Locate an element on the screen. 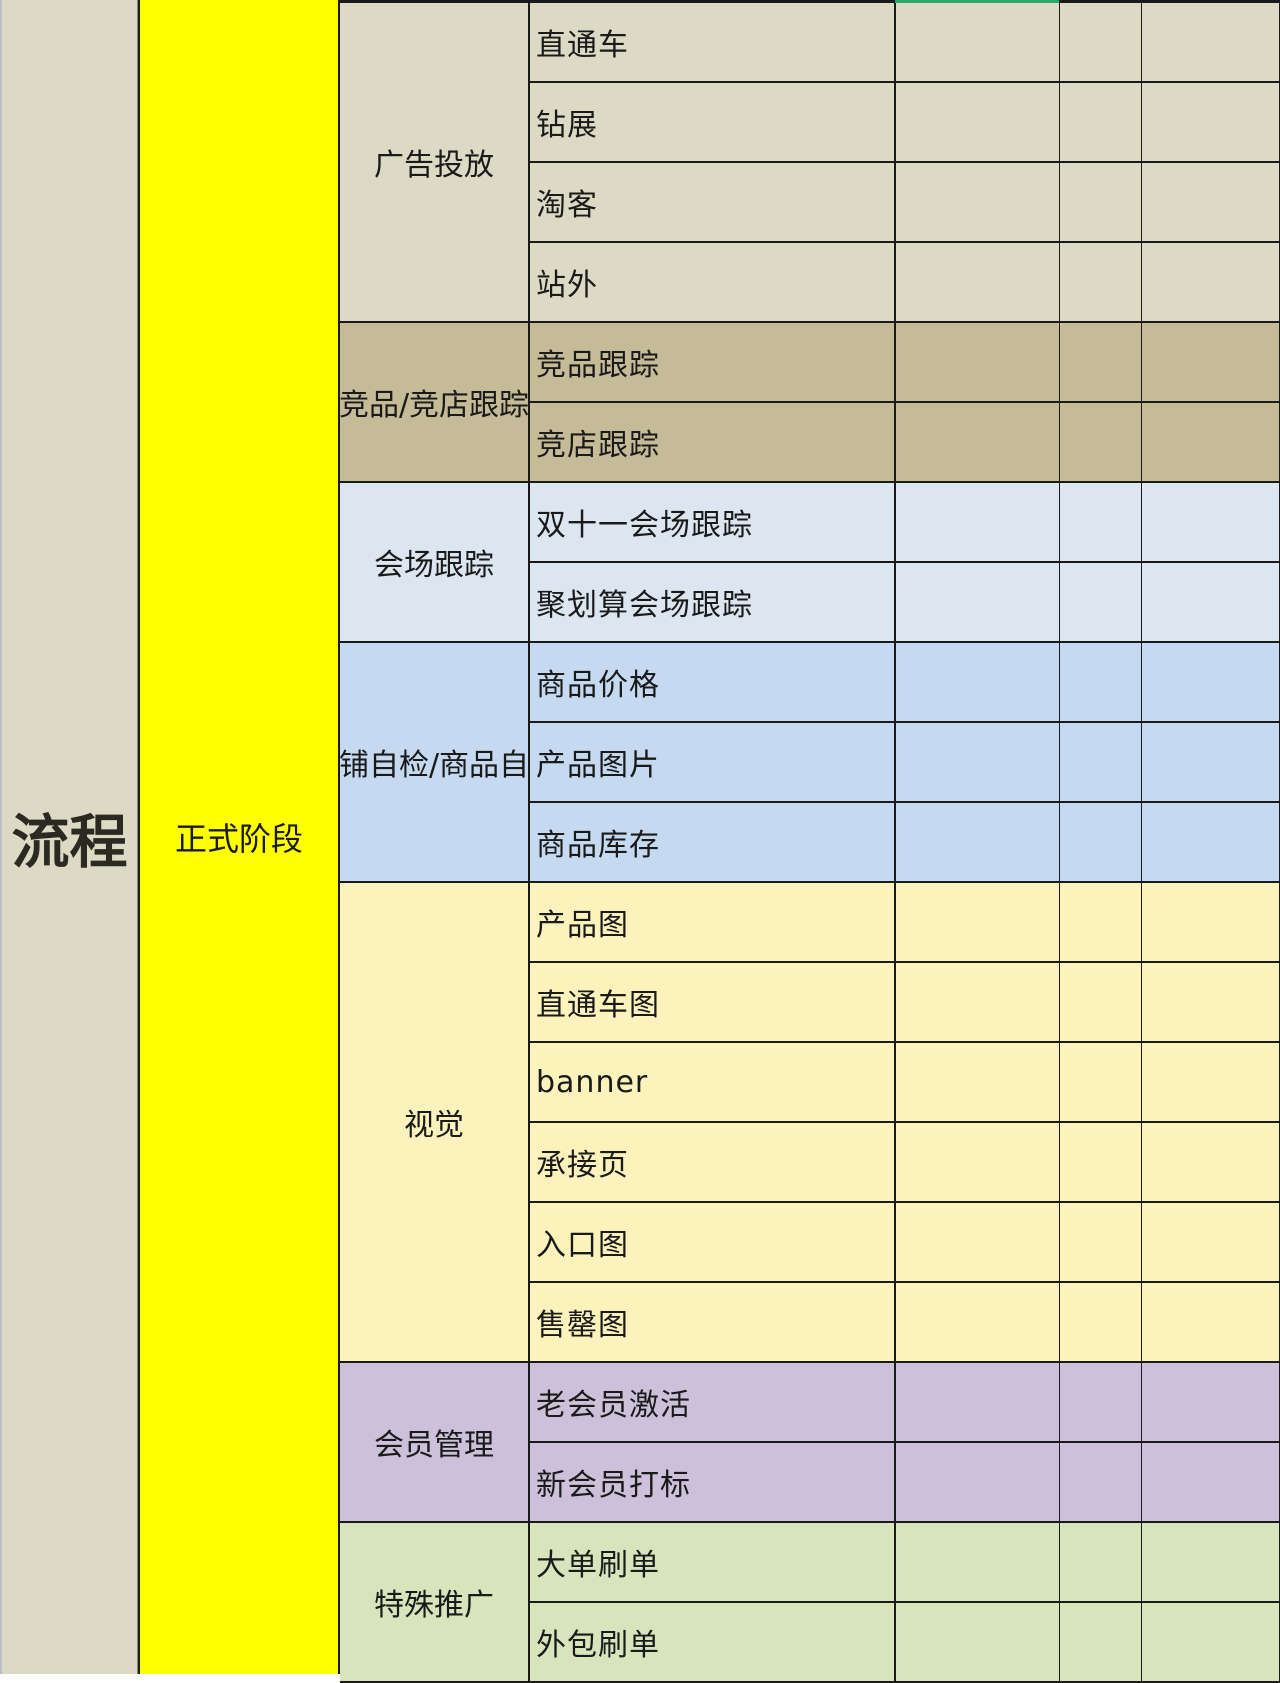 The image size is (1280, 1683). category-cell: 店铺自检/商品自检 is located at coordinates (435, 763).